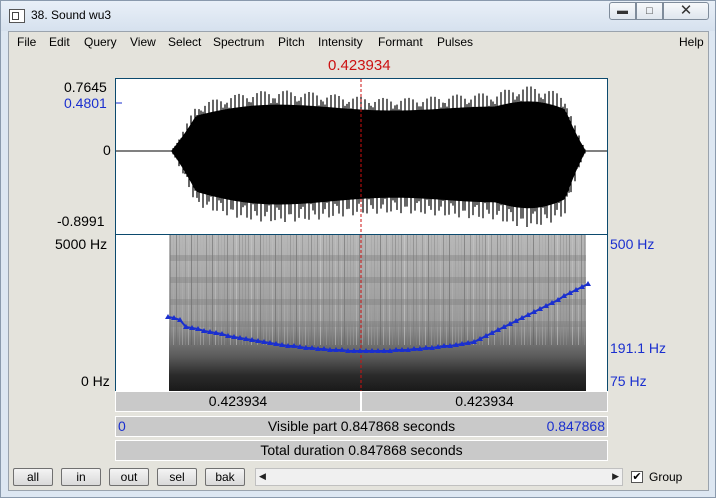  I want to click on menu-file: File, so click(26, 42).